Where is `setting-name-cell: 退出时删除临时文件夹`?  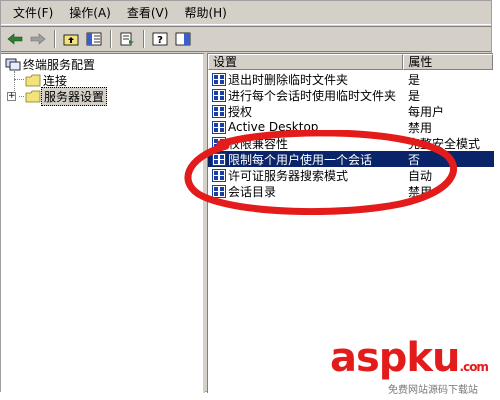
setting-name-cell: 退出时删除临时文件夹 is located at coordinates (306, 79).